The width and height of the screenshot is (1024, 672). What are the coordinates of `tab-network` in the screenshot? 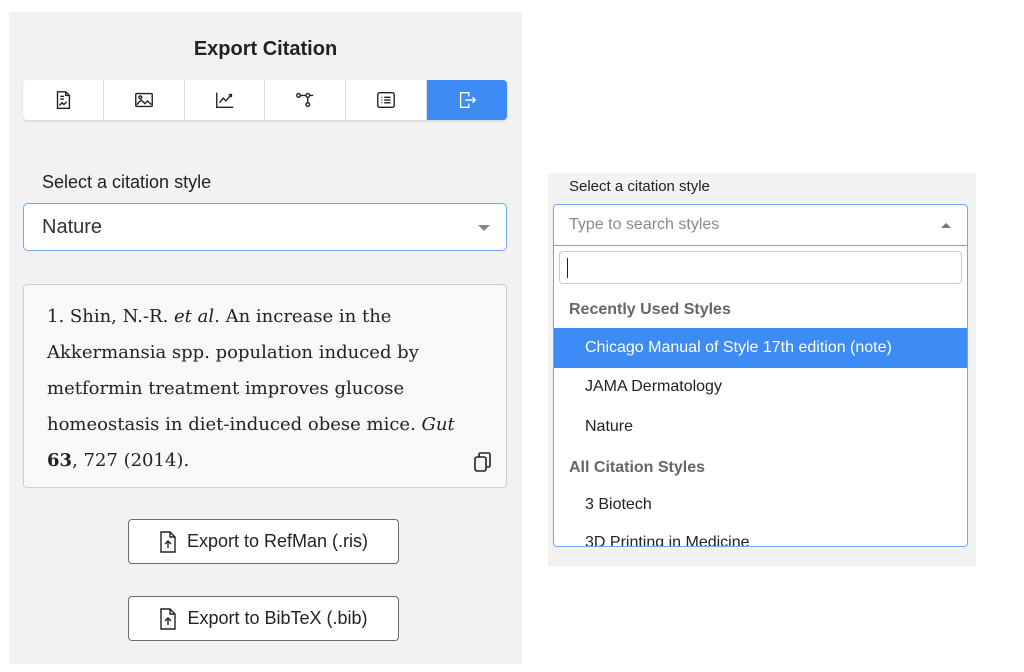 It's located at (306, 100).